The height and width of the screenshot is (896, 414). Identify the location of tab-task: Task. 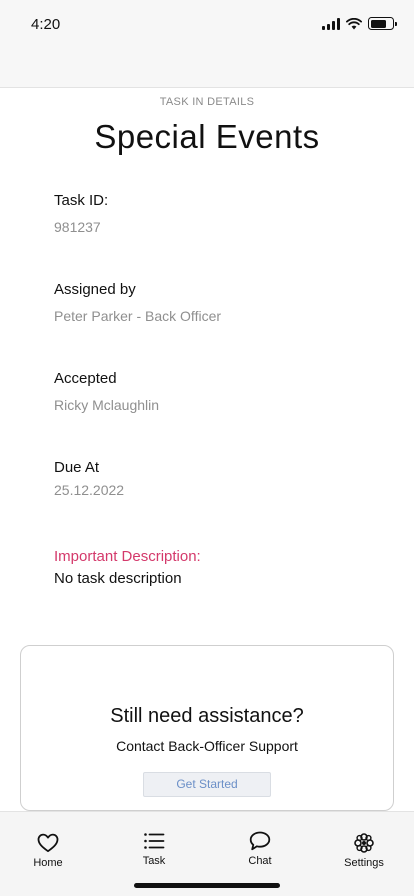
(154, 849).